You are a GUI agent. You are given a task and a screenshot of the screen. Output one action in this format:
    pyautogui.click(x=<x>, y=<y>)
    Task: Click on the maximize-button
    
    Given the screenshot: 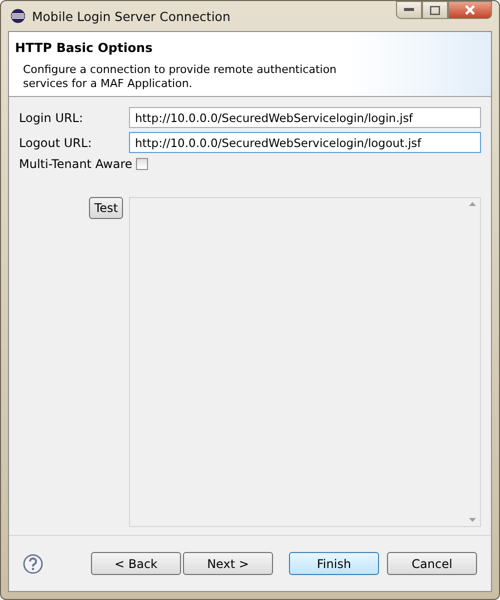 What is the action you would take?
    pyautogui.click(x=435, y=10)
    